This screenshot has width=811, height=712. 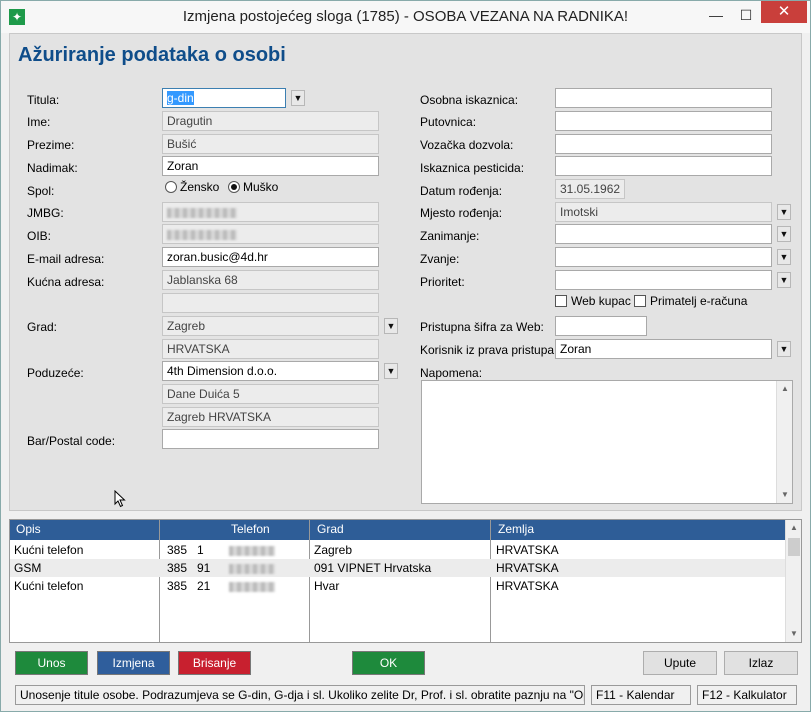 I want to click on cell-zemlja: HRVATSKA, so click(x=527, y=550).